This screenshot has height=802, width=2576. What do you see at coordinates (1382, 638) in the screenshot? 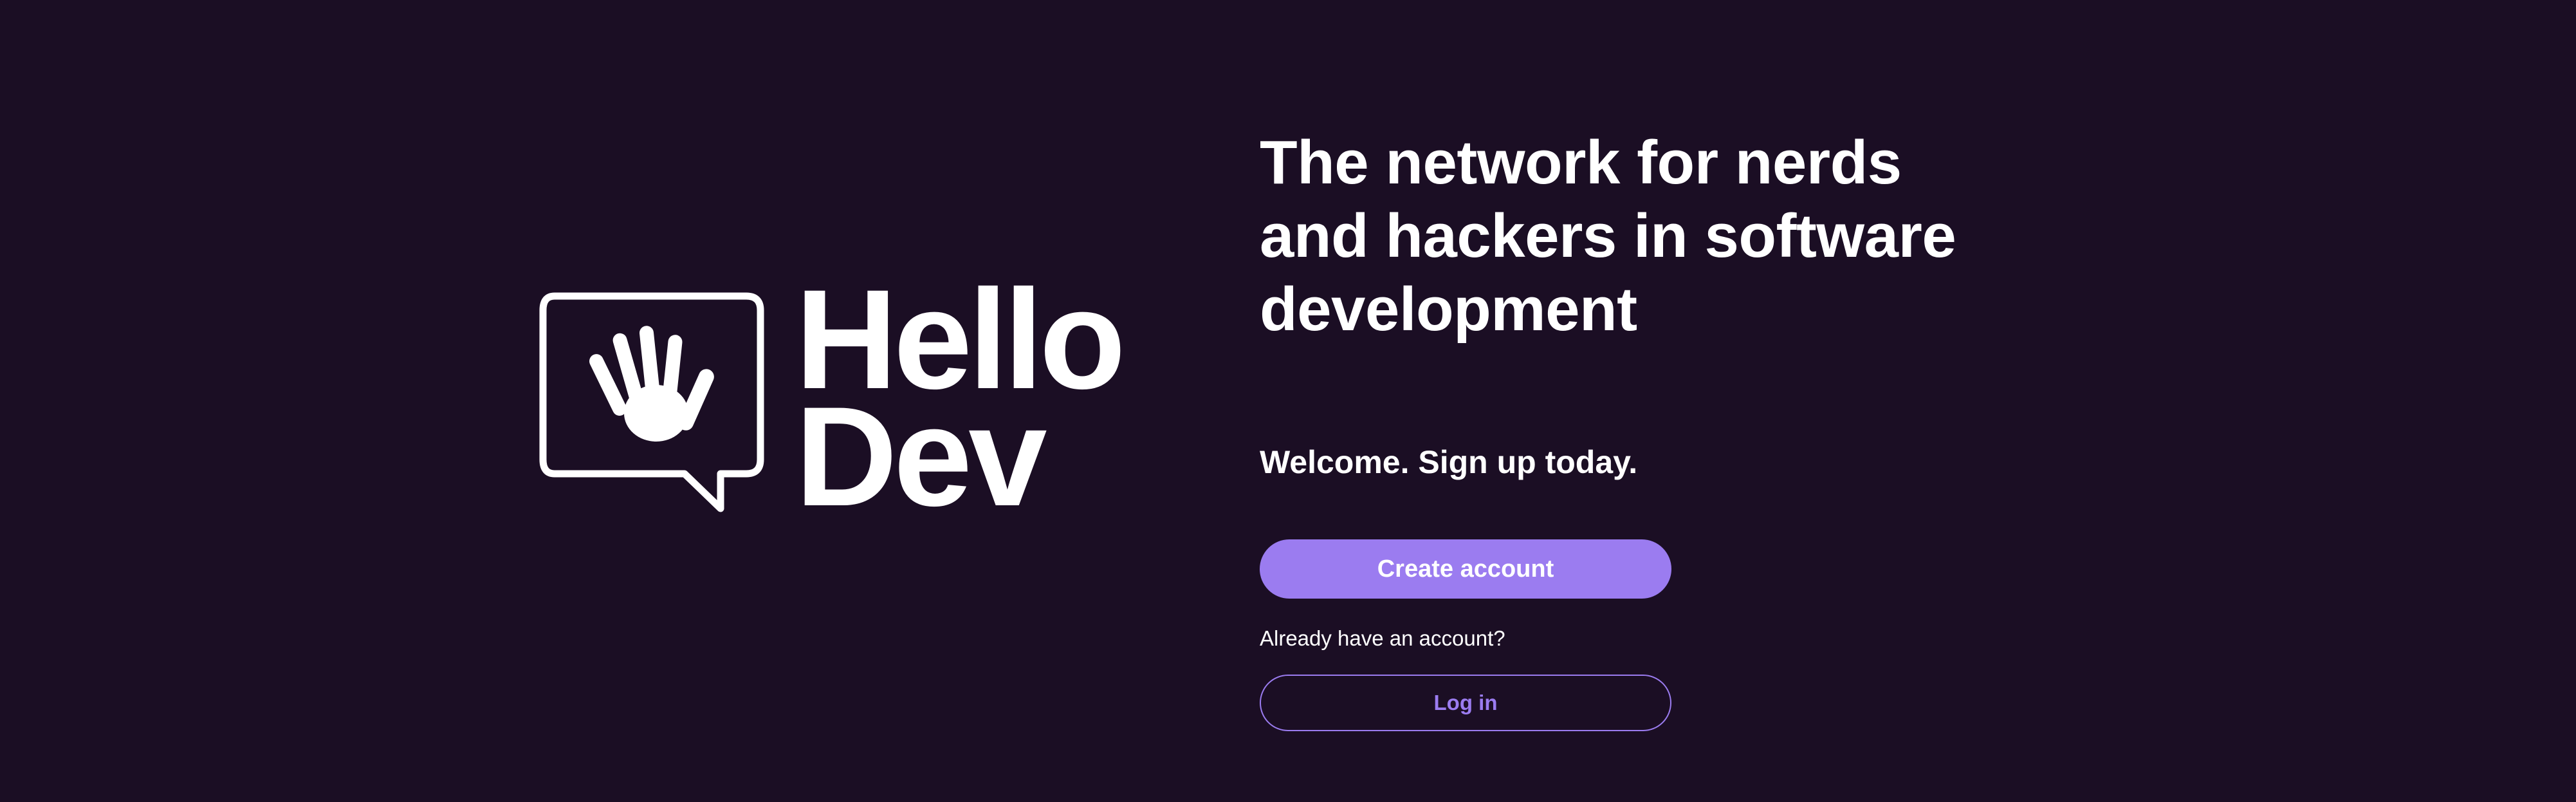
I see `already-have-account-text: Already have an account?` at bounding box center [1382, 638].